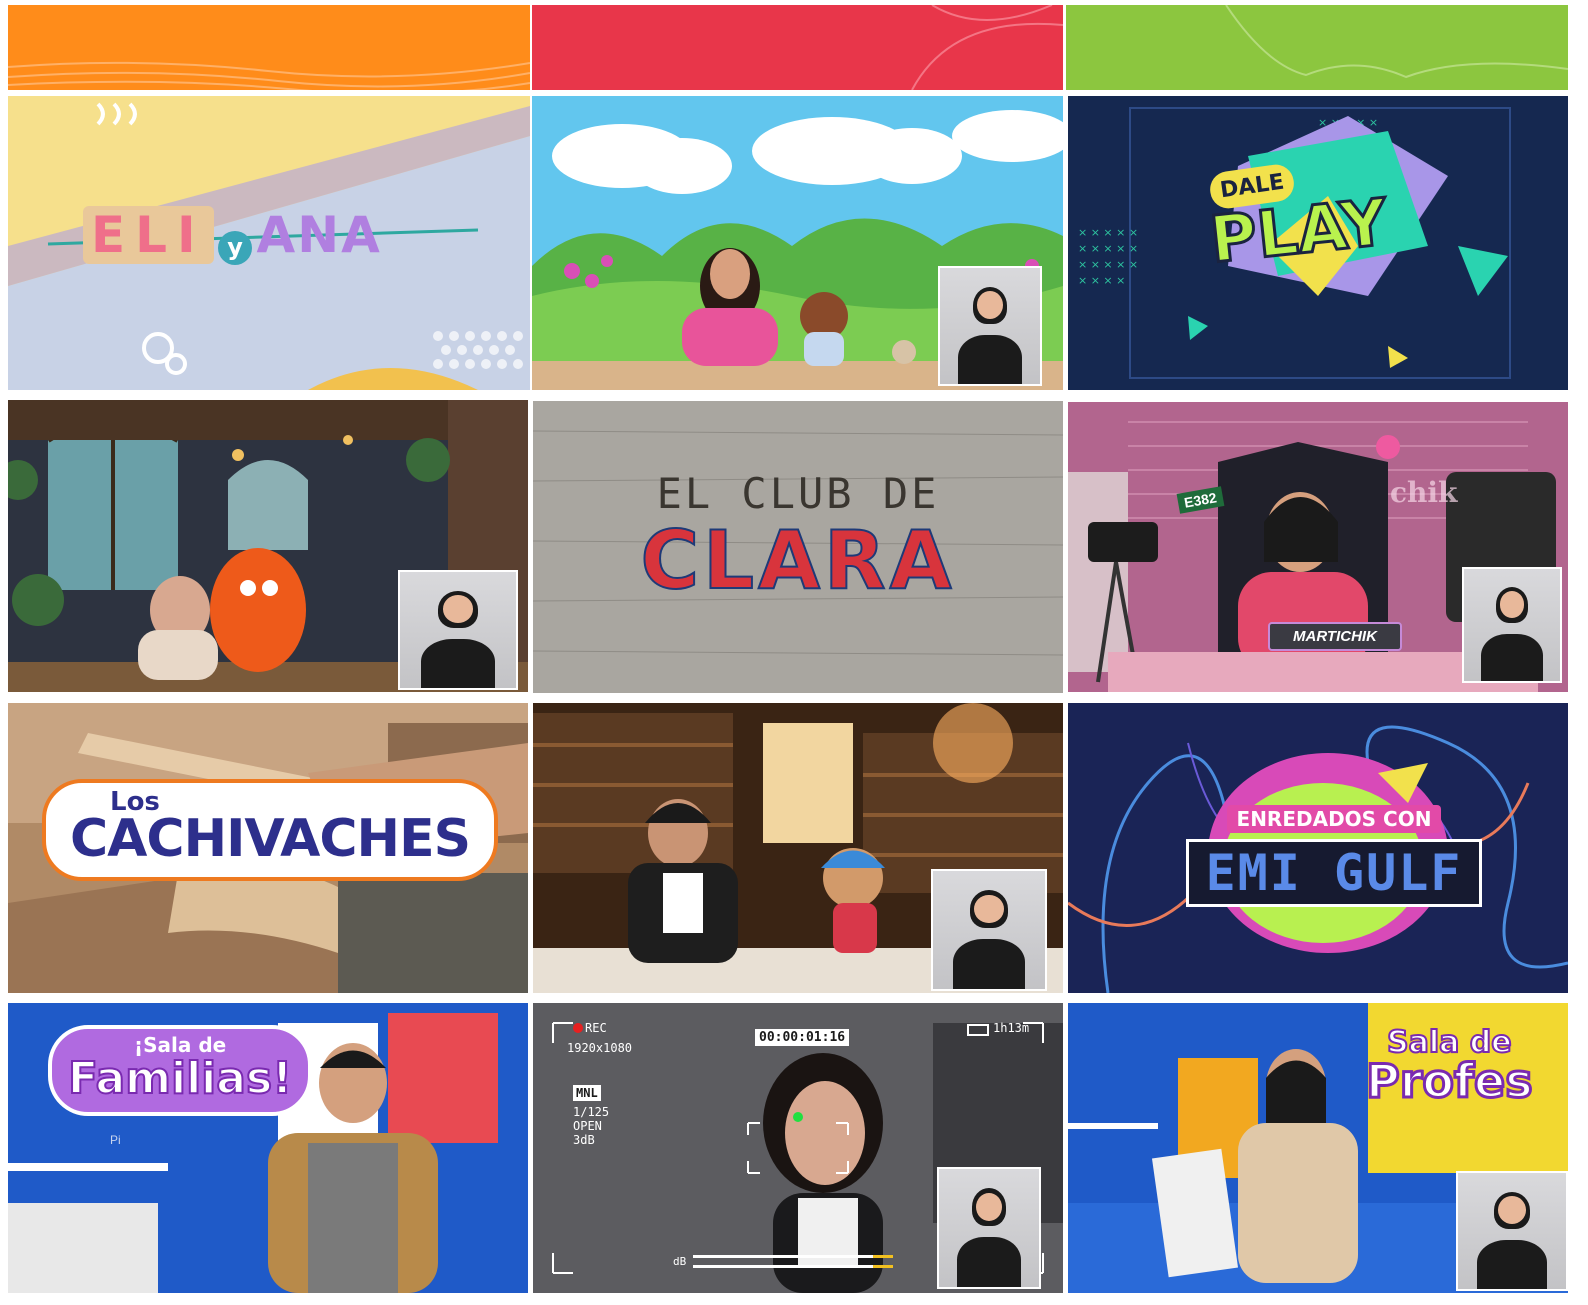  Describe the element at coordinates (1334, 819) in the screenshot. I see `logo-line-enredados-con: ENREDADOS CON` at that location.